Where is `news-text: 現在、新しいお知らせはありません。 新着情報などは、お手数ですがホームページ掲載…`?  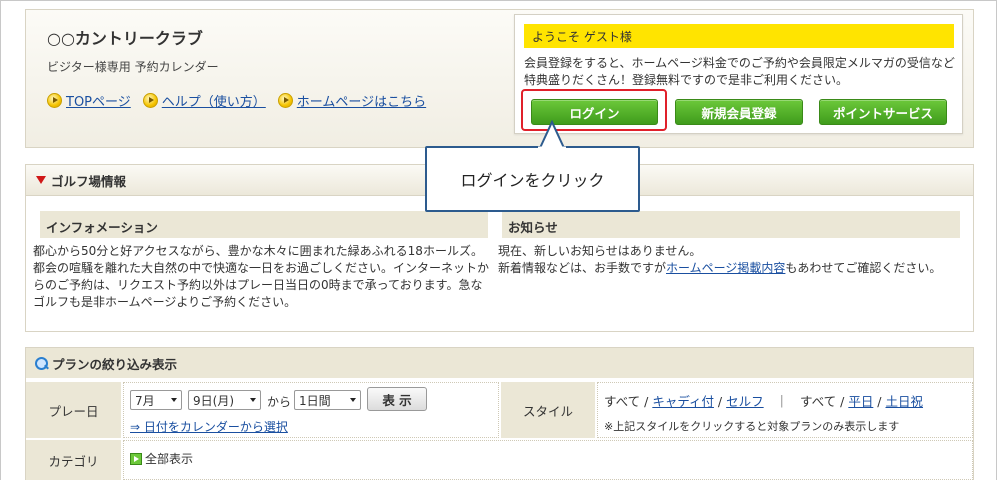
news-text: 現在、新しいお知らせはありません。 新着情報などは、お手数ですがホームページ掲載… is located at coordinates (733, 260).